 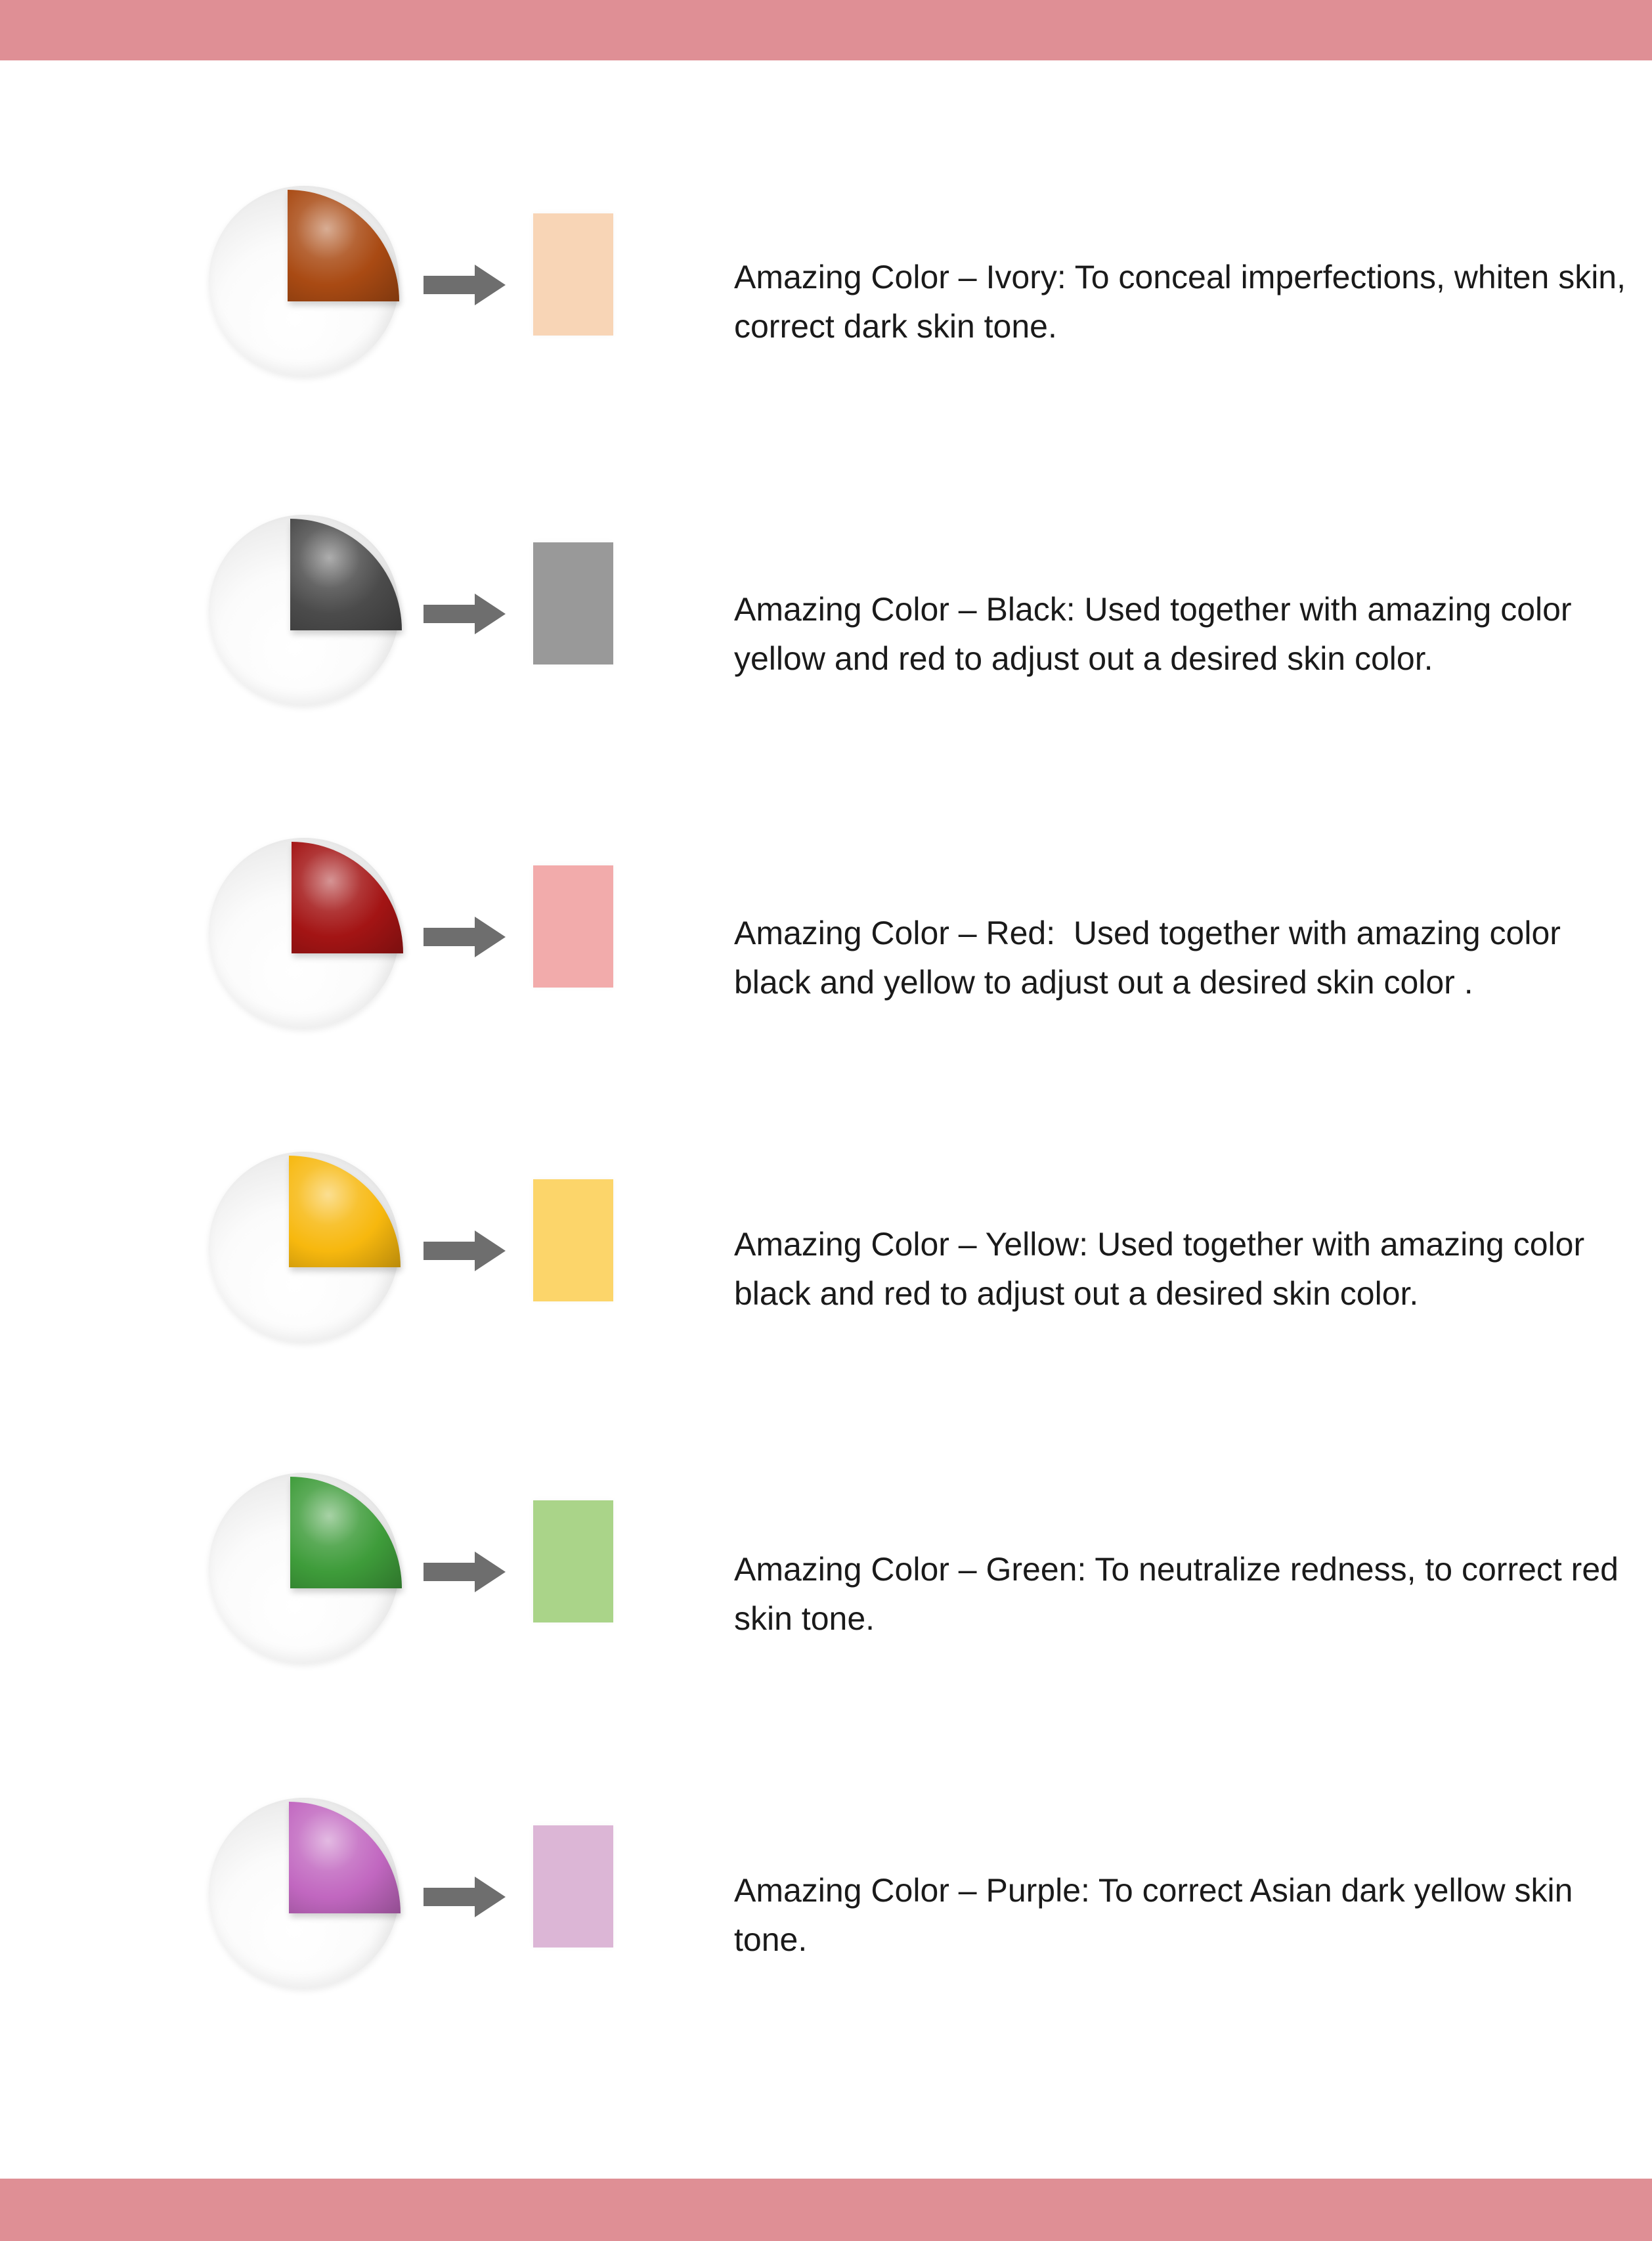 I want to click on yellow-pigment-sphere-icon, so click(x=405, y=1251).